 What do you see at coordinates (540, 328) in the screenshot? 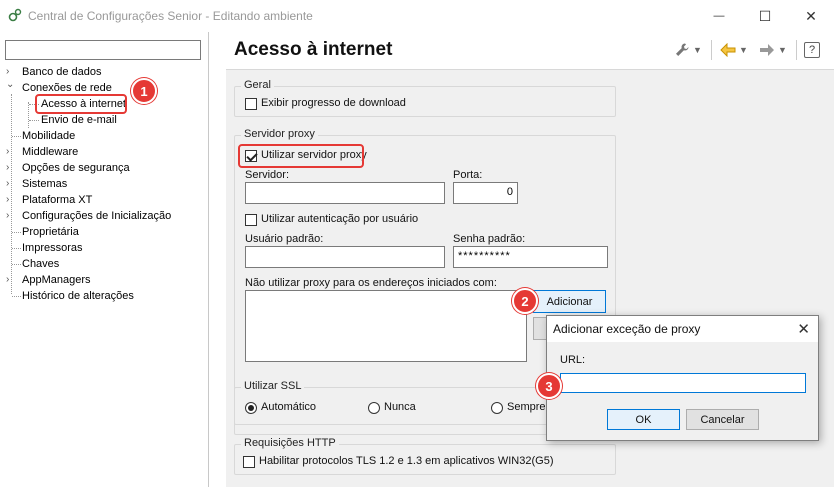
I see `remove-exception-button` at bounding box center [540, 328].